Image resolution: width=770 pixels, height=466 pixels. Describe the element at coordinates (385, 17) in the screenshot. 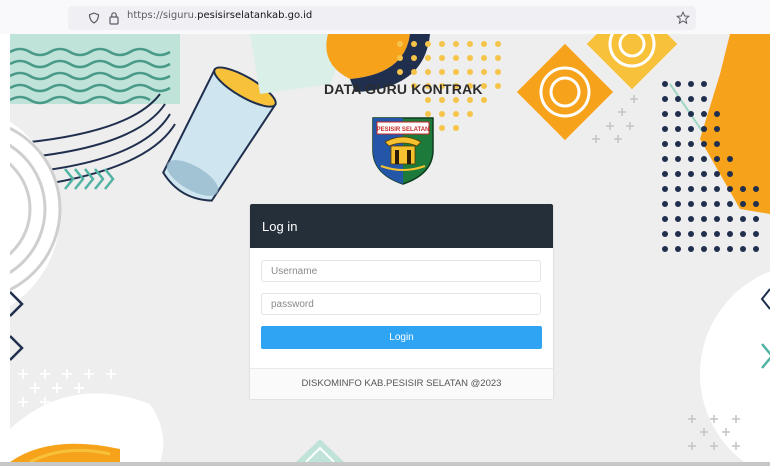

I see `browser-toolbar: https://siguru.pesisirselatankab.go.id` at that location.